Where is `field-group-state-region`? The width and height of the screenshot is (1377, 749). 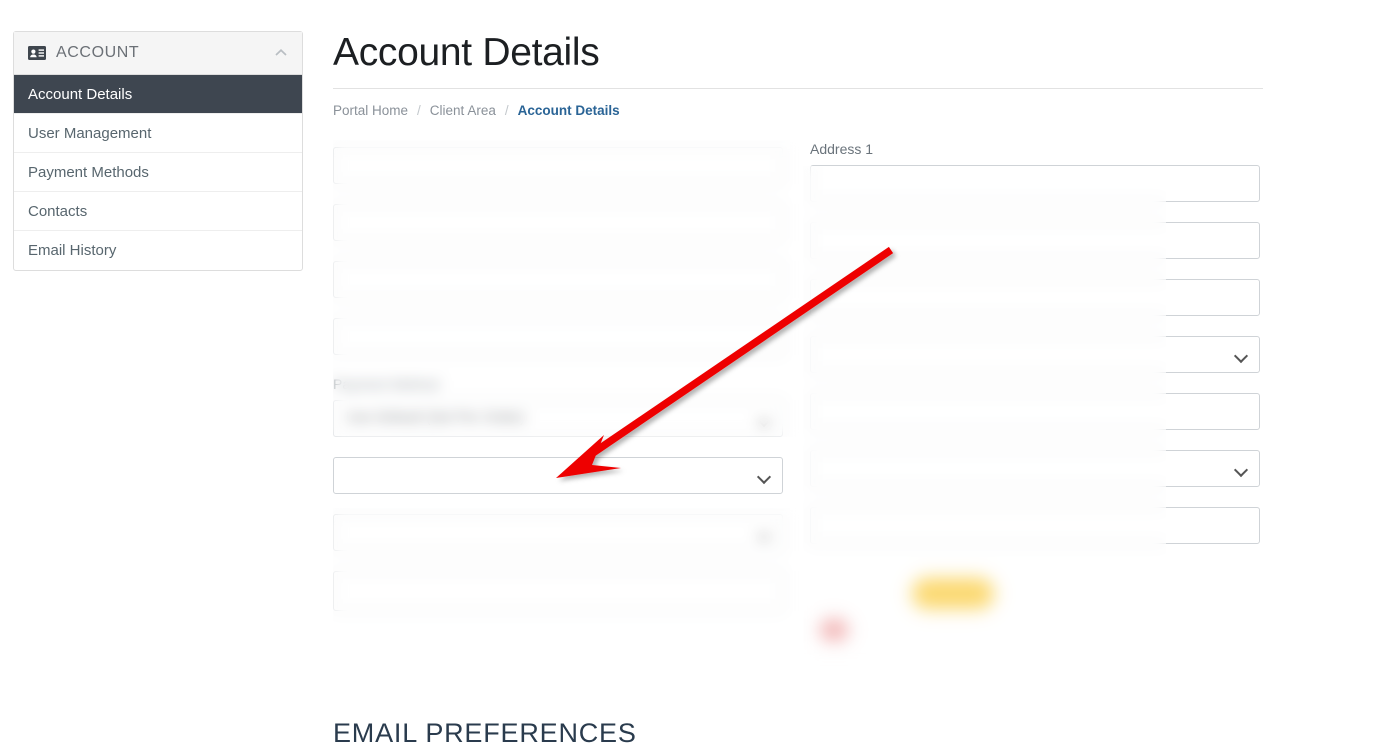 field-group-state-region is located at coordinates (1035, 354).